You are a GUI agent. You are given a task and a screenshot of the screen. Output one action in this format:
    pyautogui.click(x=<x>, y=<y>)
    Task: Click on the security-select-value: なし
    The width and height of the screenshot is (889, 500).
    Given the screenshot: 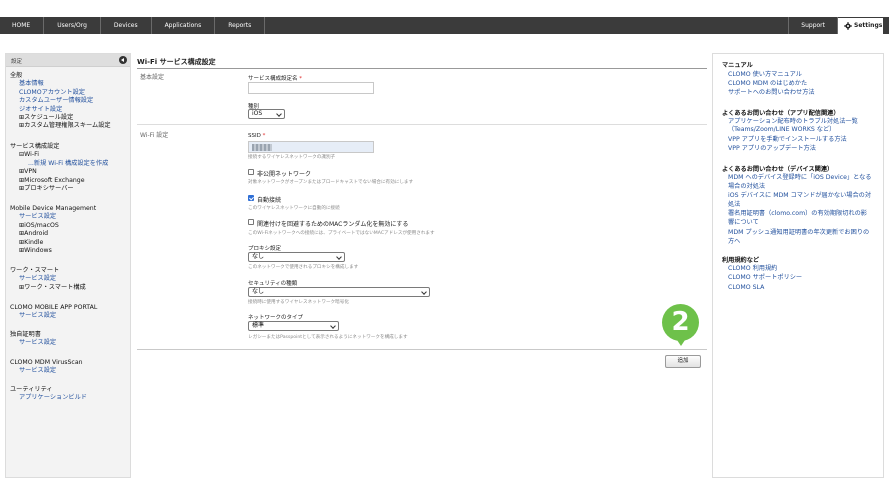 What is the action you would take?
    pyautogui.click(x=258, y=291)
    